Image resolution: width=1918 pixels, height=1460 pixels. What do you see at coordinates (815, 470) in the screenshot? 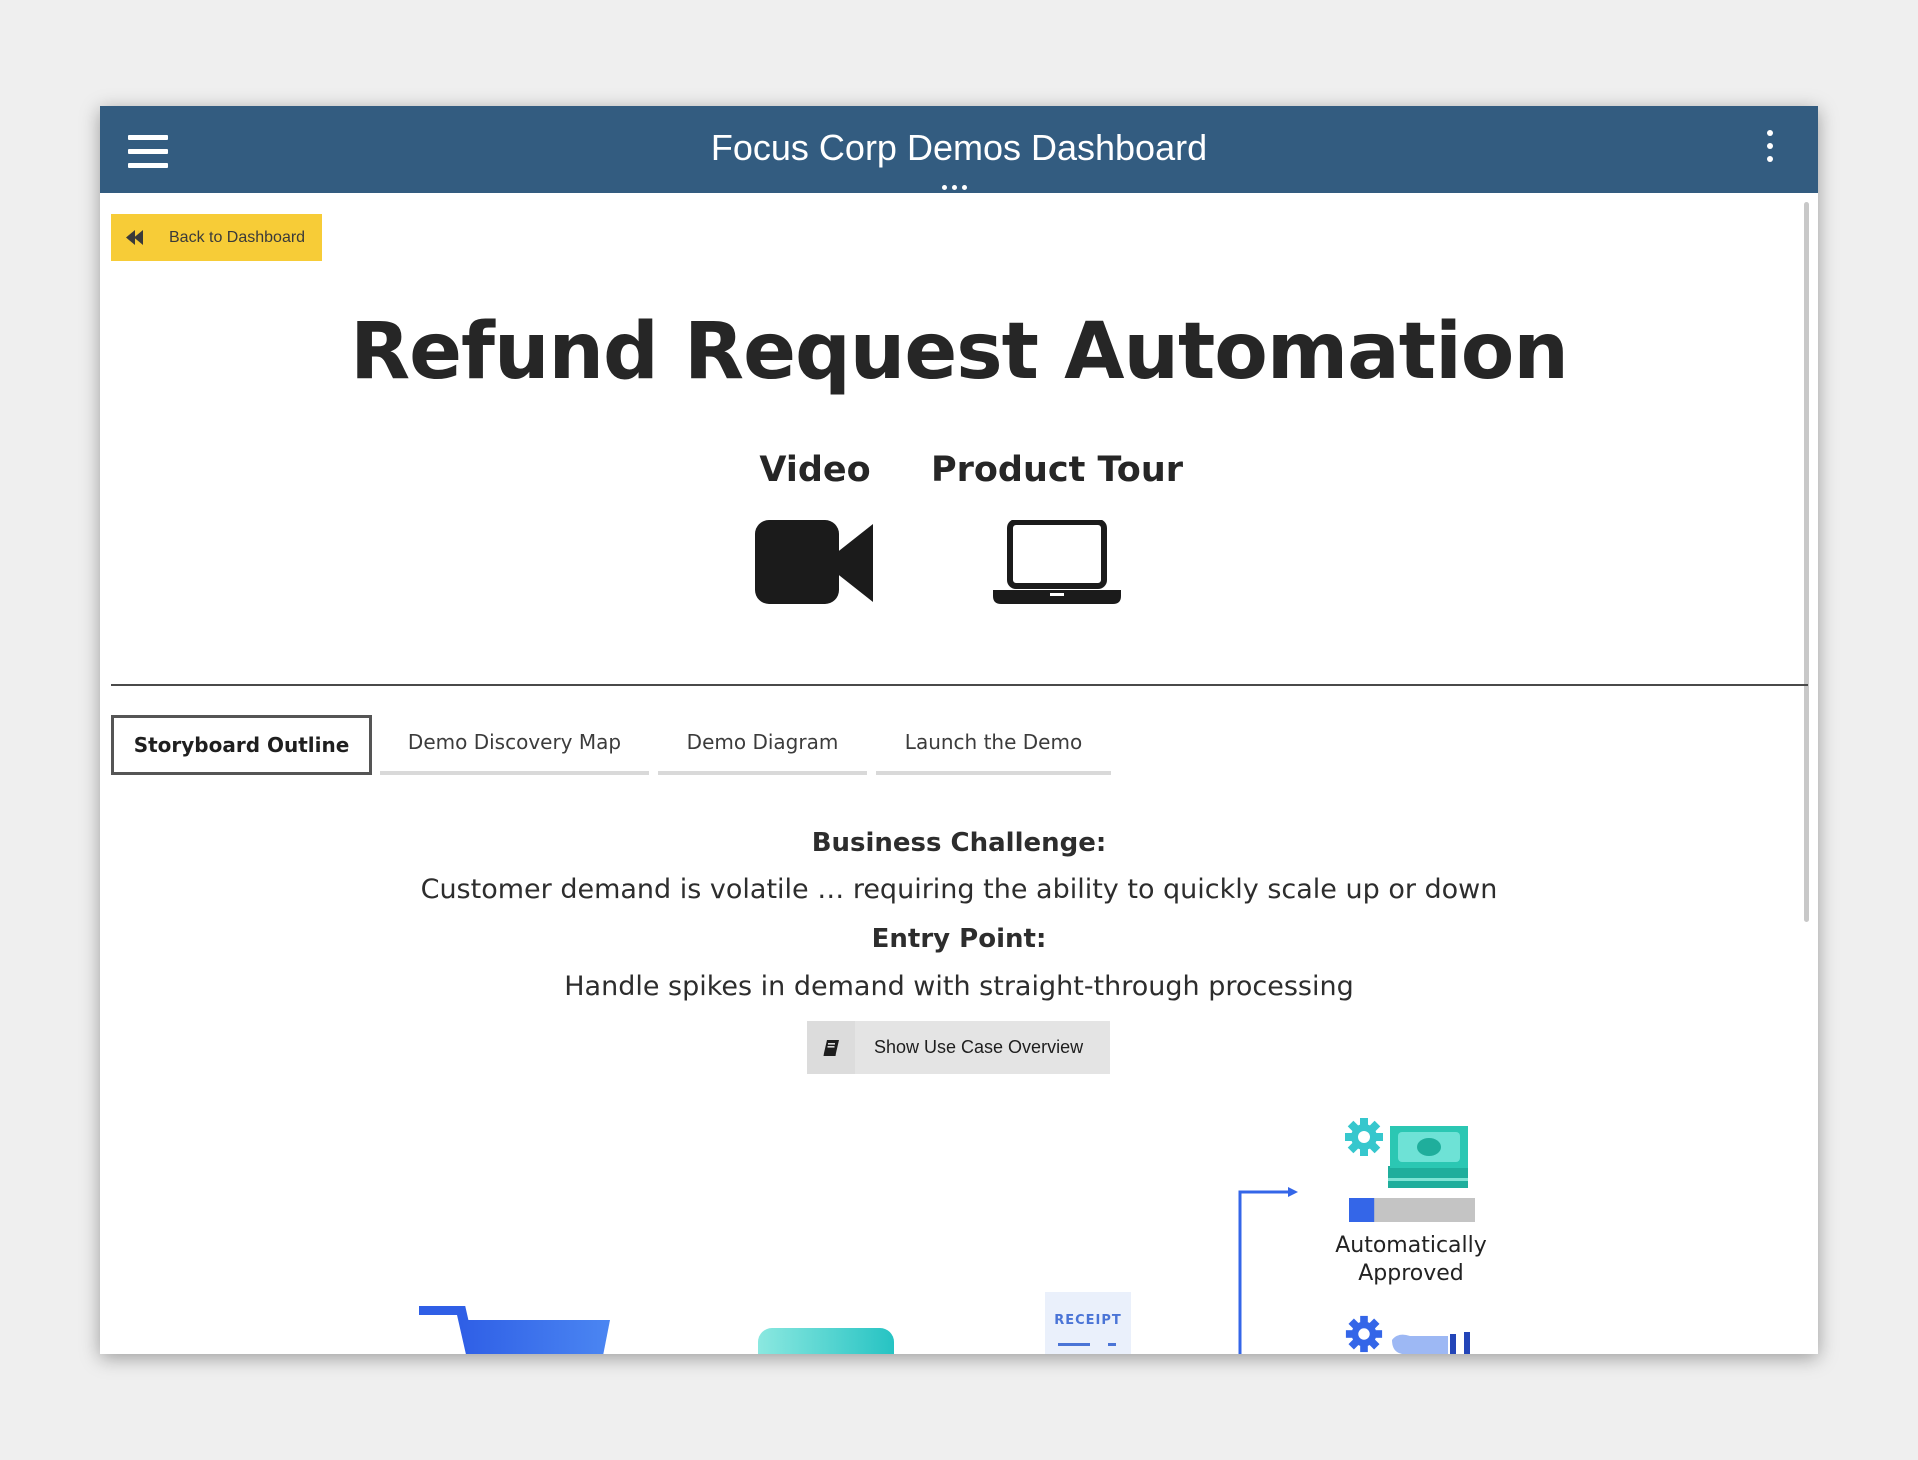
I see `video-label: Video` at bounding box center [815, 470].